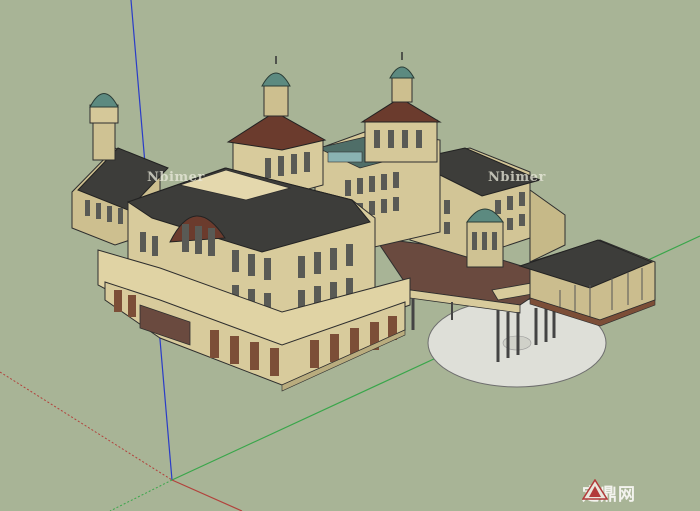 This screenshot has width=700, height=511. What do you see at coordinates (485, 238) in the screenshot?
I see `small-domed-tower` at bounding box center [485, 238].